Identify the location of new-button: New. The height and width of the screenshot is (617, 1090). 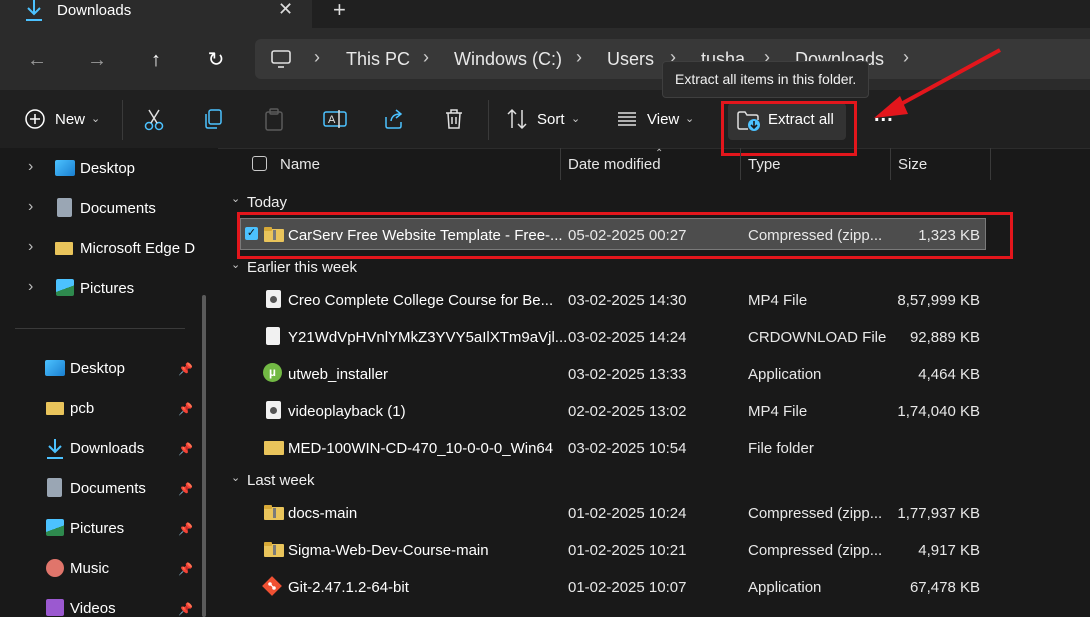
(70, 119).